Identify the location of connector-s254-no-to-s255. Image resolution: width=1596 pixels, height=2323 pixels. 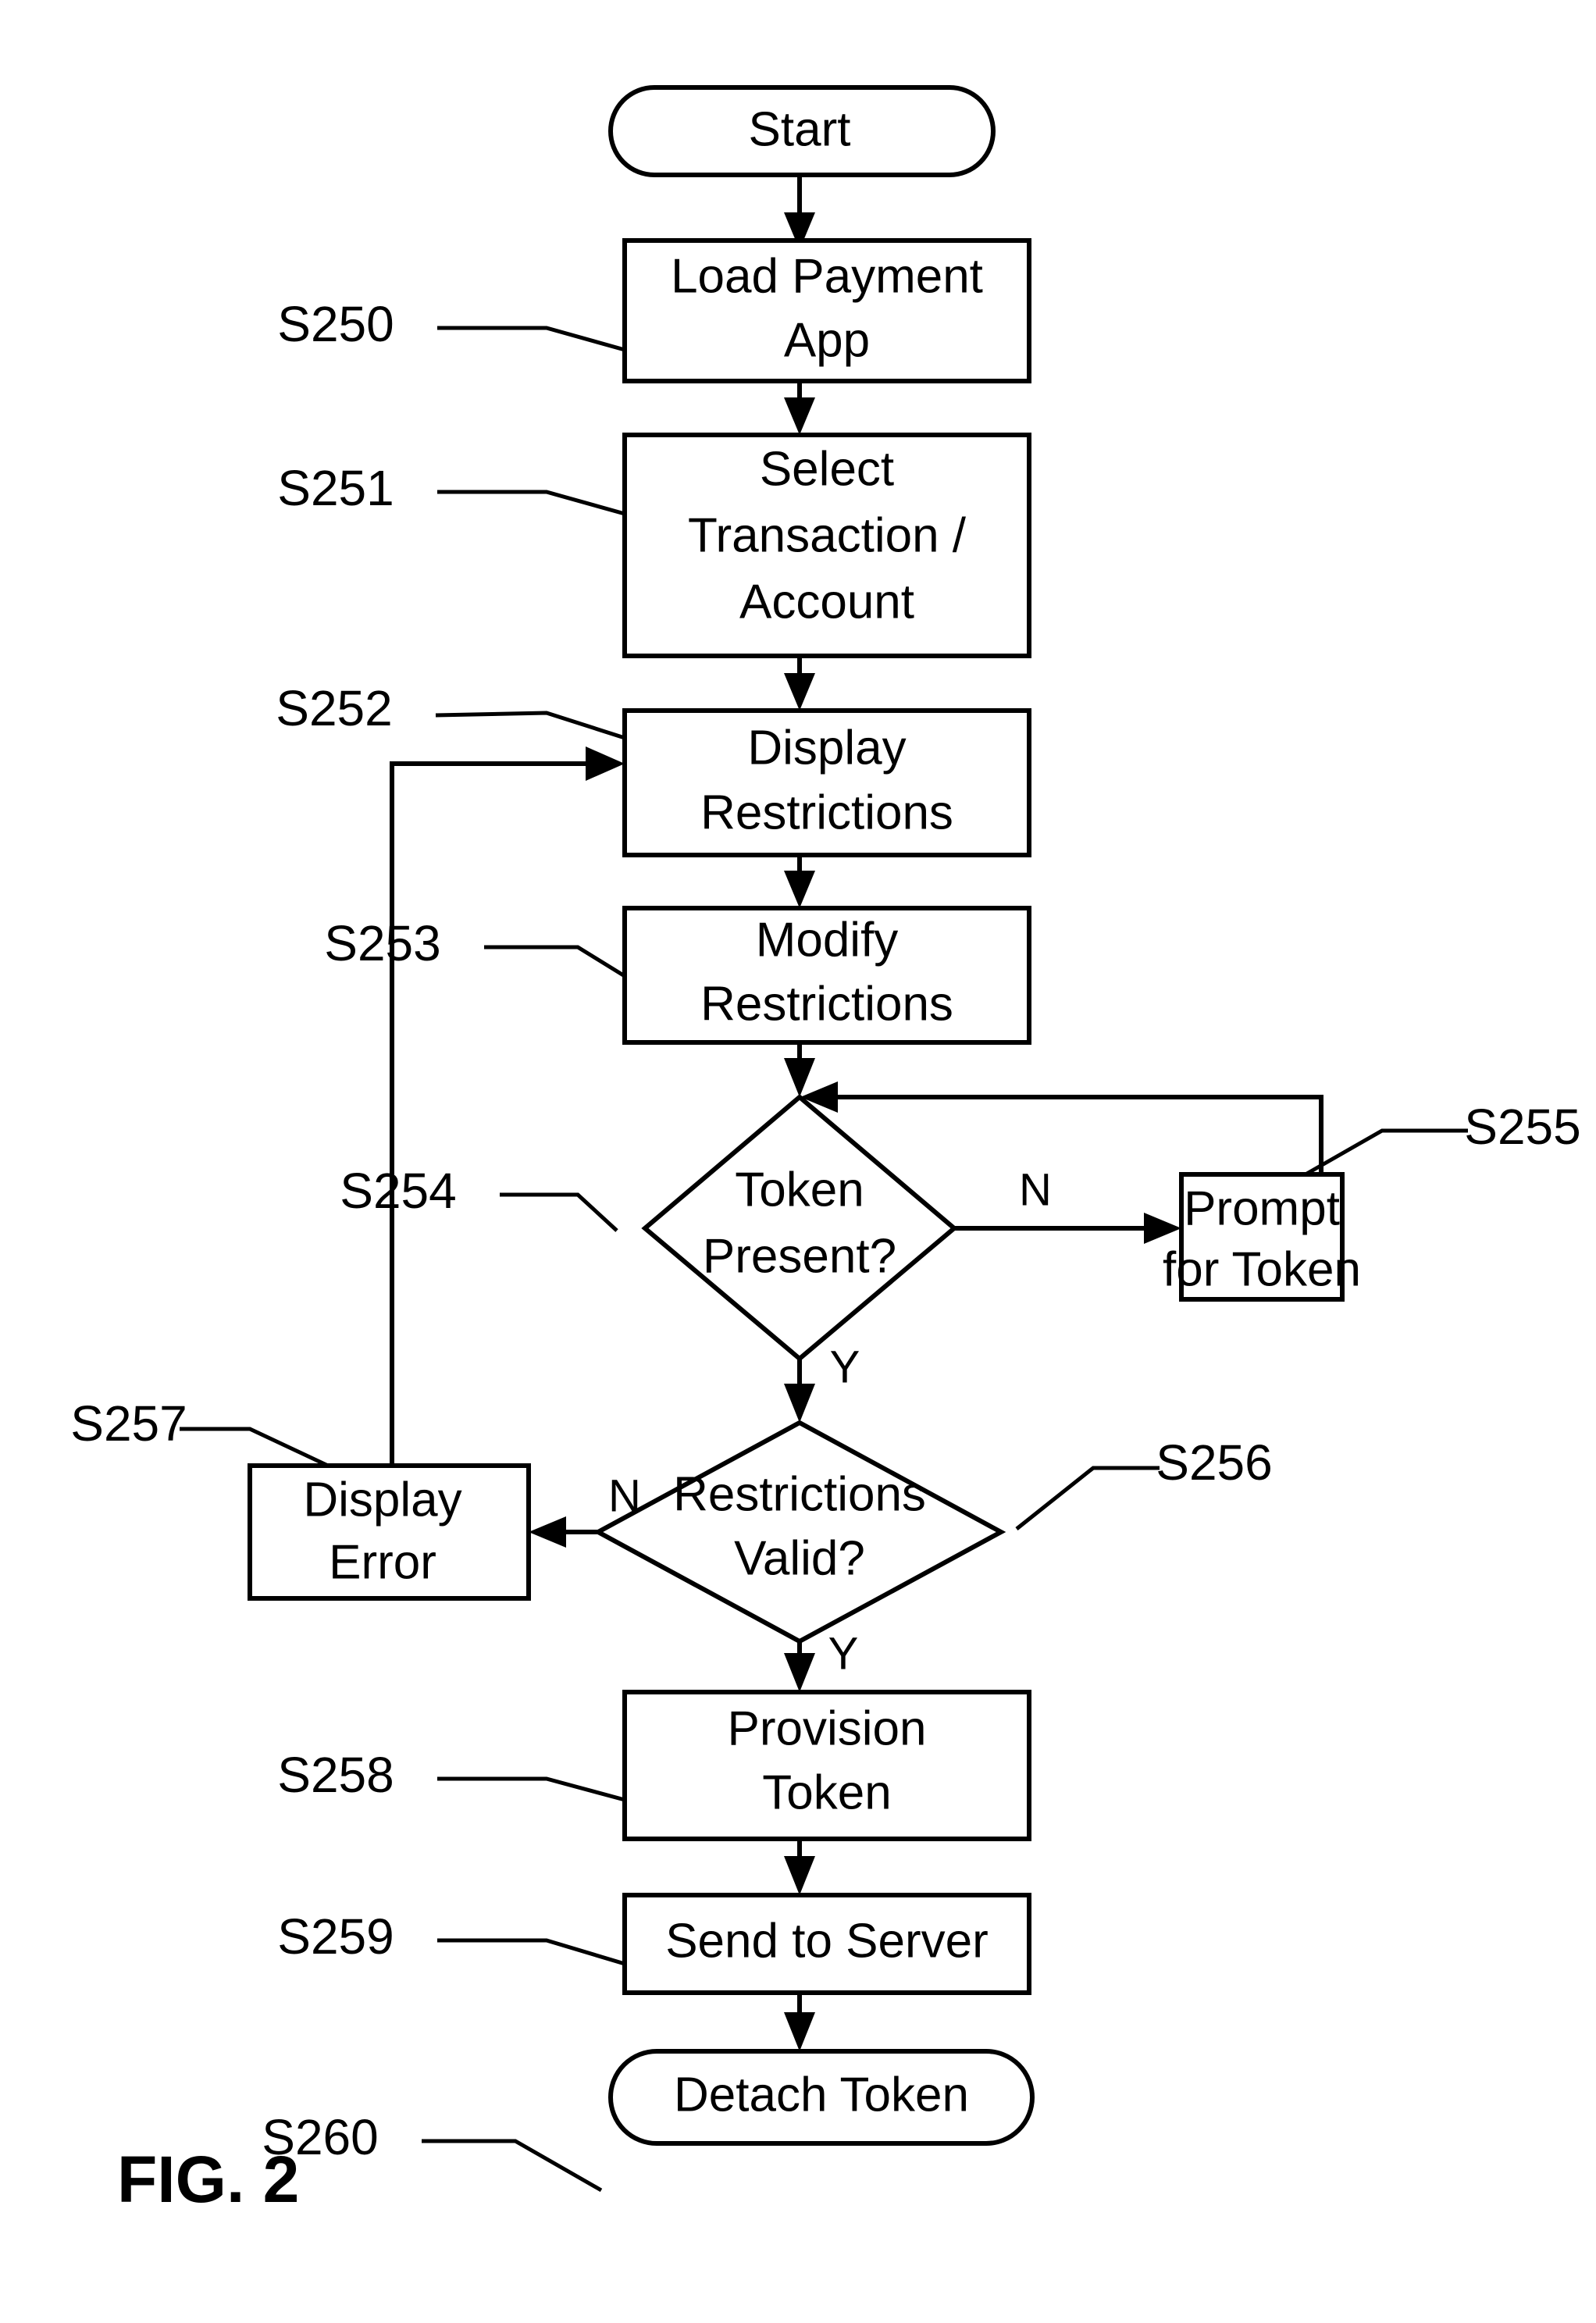
(1067, 1228).